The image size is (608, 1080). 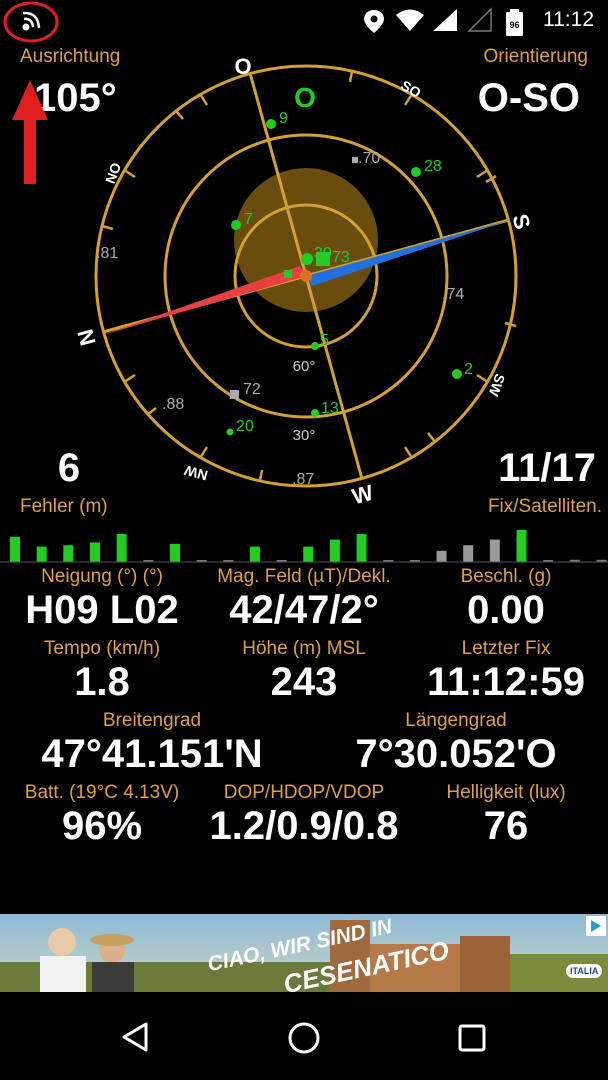 I want to click on sat-7-dot, so click(x=236, y=225).